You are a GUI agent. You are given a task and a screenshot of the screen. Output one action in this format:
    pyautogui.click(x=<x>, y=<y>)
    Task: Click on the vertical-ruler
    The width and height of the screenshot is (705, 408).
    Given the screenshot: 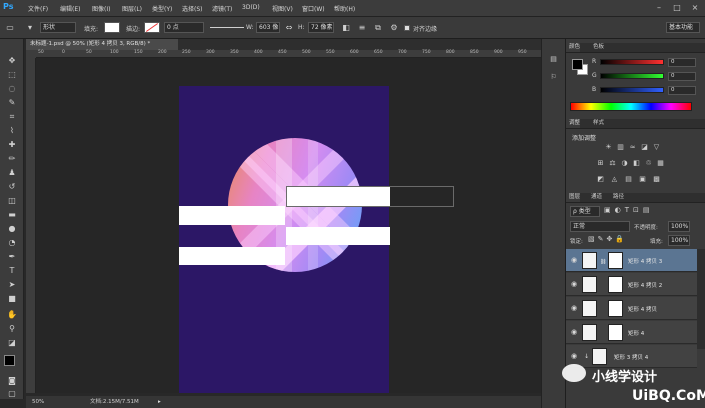 What is the action you would take?
    pyautogui.click(x=31, y=225)
    